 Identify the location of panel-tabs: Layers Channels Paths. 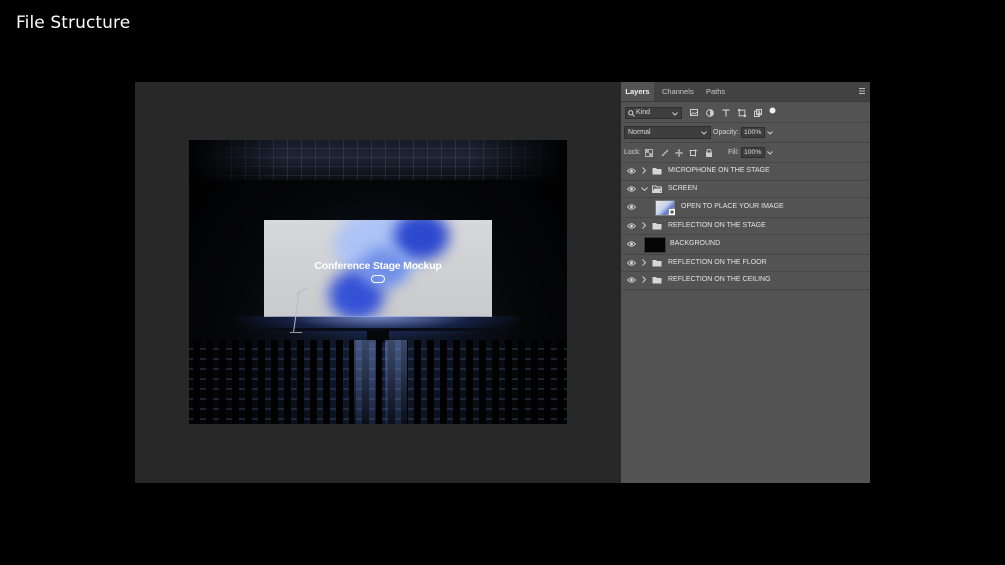
(745, 92).